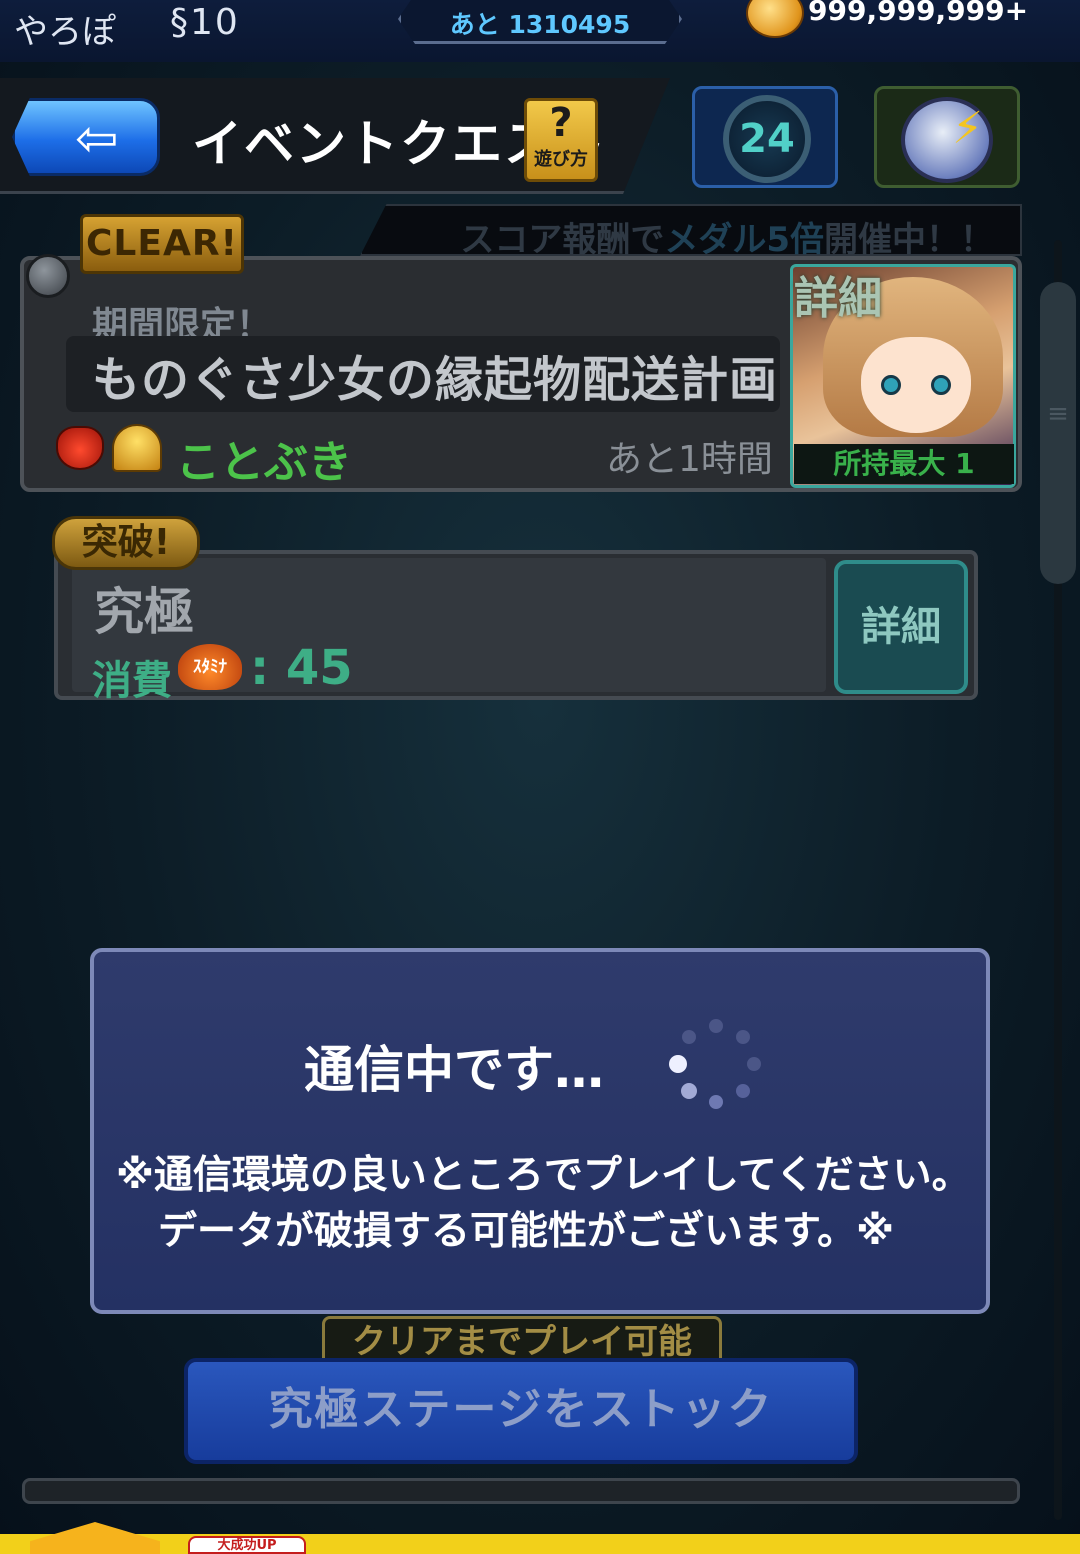 The width and height of the screenshot is (1080, 1554). I want to click on clear-badge: CLEAR!, so click(162, 244).